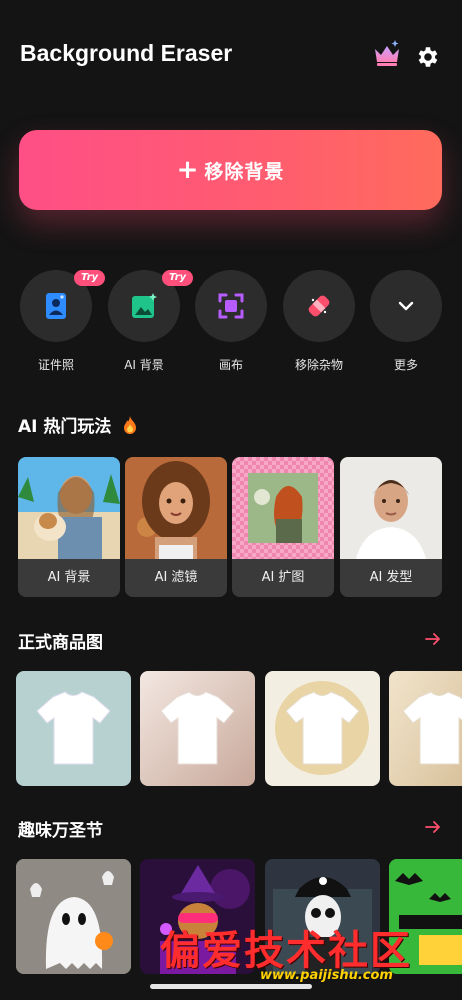  Describe the element at coordinates (60, 831) in the screenshot. I see `section-title-halloween: 趣味万圣节` at that location.